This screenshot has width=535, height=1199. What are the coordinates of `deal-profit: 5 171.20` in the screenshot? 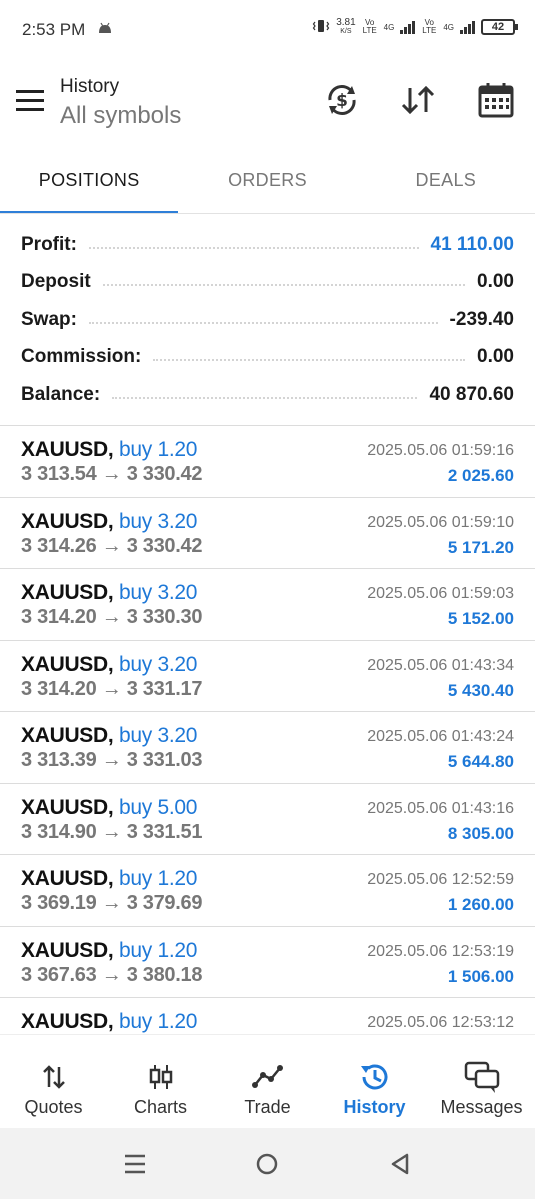 It's located at (480, 547).